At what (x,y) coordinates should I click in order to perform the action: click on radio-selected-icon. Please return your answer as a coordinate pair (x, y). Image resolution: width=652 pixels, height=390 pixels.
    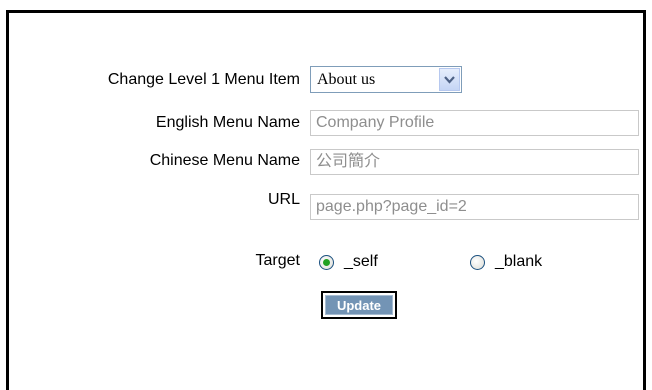
    Looking at the image, I should click on (326, 262).